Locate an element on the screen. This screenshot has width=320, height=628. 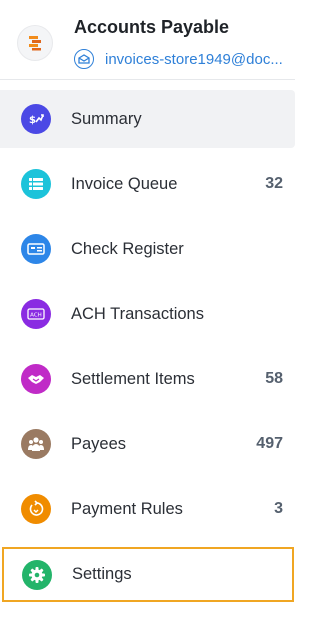
nav-label: Invoice Queue is located at coordinates (124, 183).